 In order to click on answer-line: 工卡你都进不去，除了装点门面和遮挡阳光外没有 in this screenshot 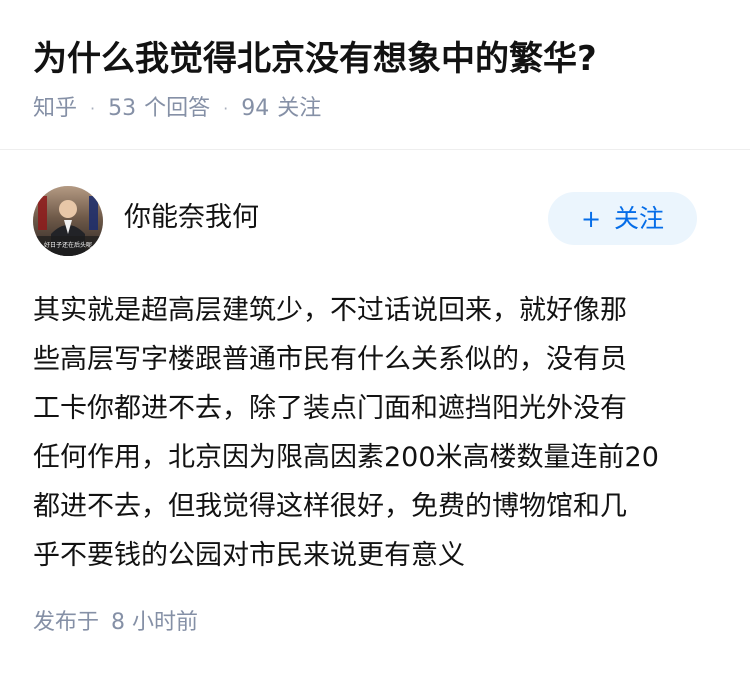, I will do `click(330, 408)`.